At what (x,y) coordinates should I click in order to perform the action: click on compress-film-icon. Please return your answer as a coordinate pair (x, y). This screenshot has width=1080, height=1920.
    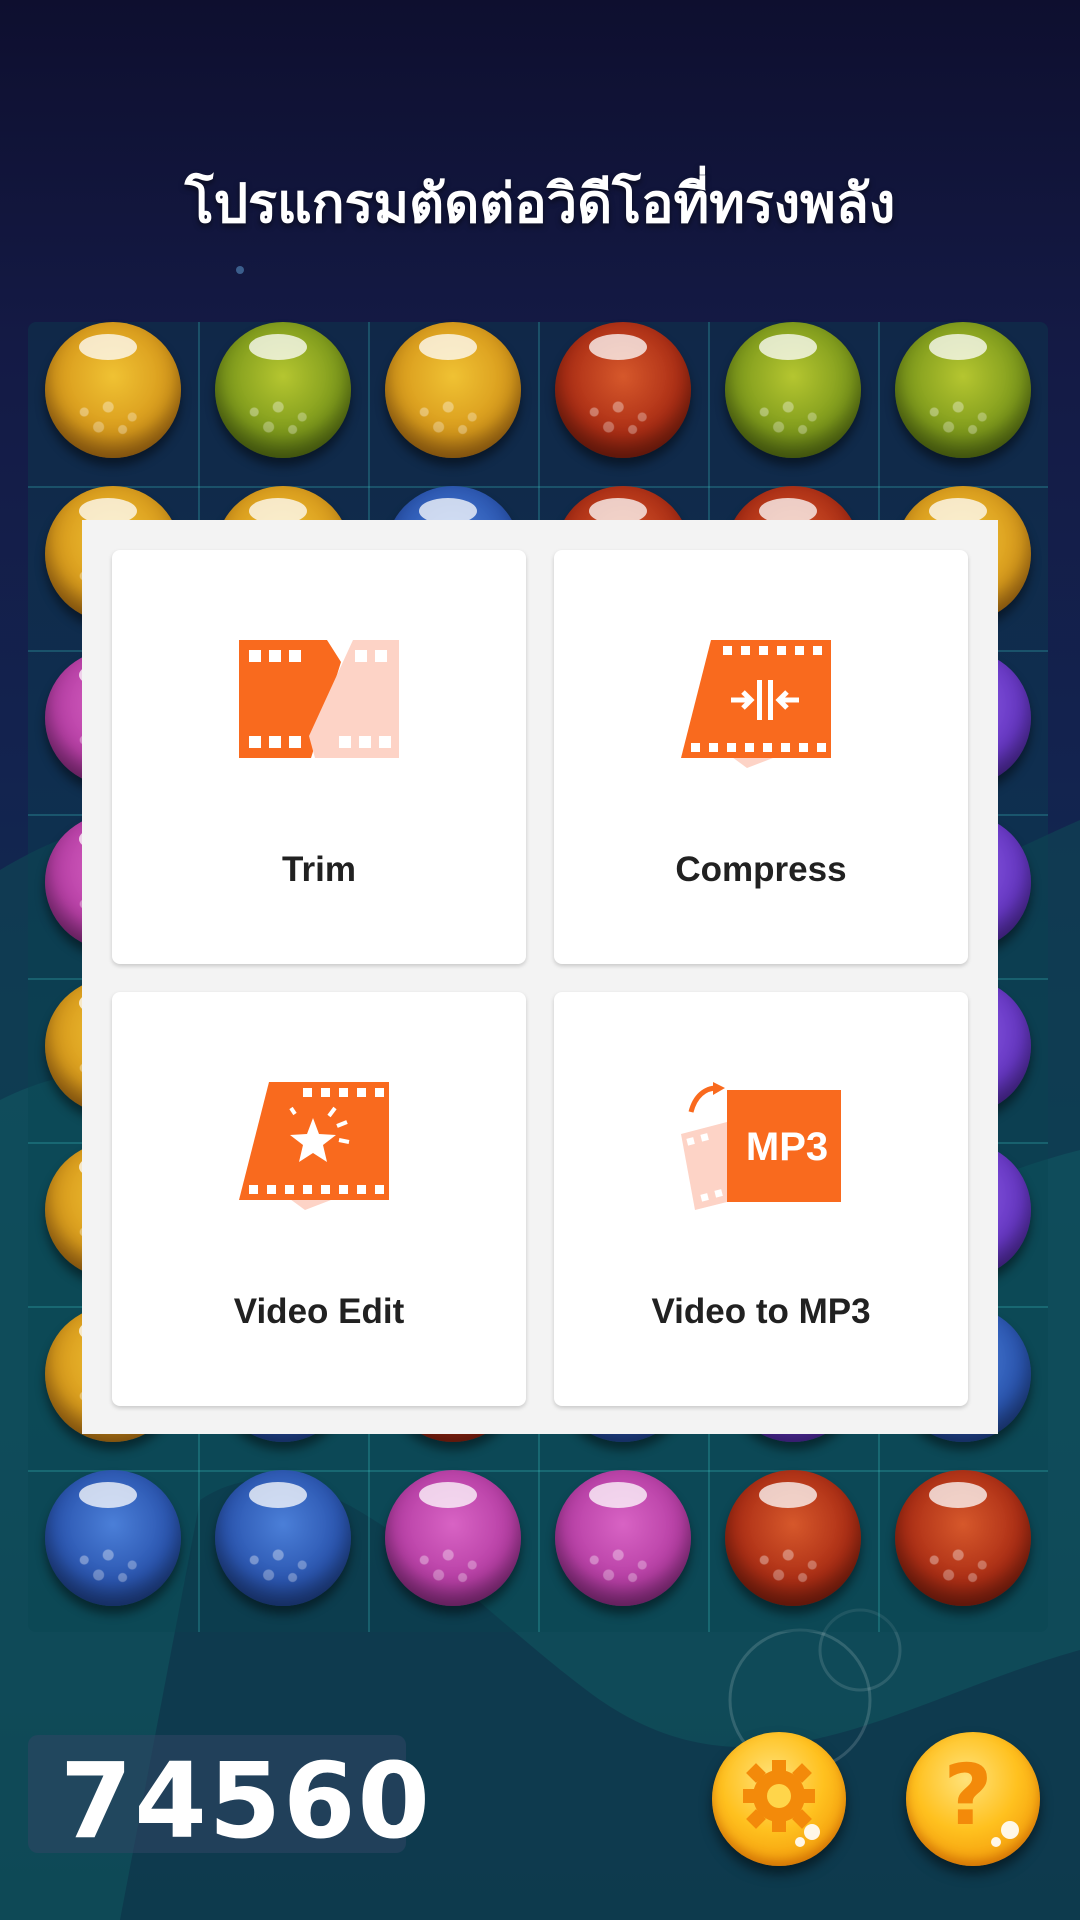
    Looking at the image, I should click on (756, 704).